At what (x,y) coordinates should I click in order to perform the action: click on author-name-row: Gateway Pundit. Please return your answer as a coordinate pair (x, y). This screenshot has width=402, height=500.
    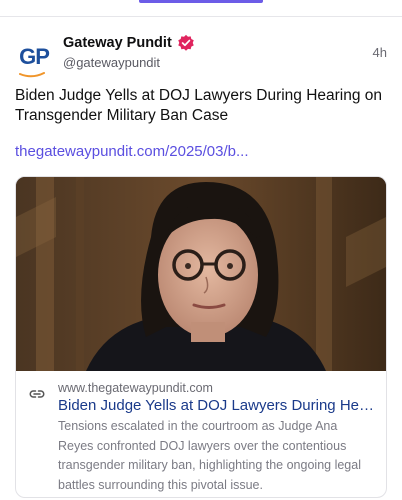
    Looking at the image, I should click on (129, 43).